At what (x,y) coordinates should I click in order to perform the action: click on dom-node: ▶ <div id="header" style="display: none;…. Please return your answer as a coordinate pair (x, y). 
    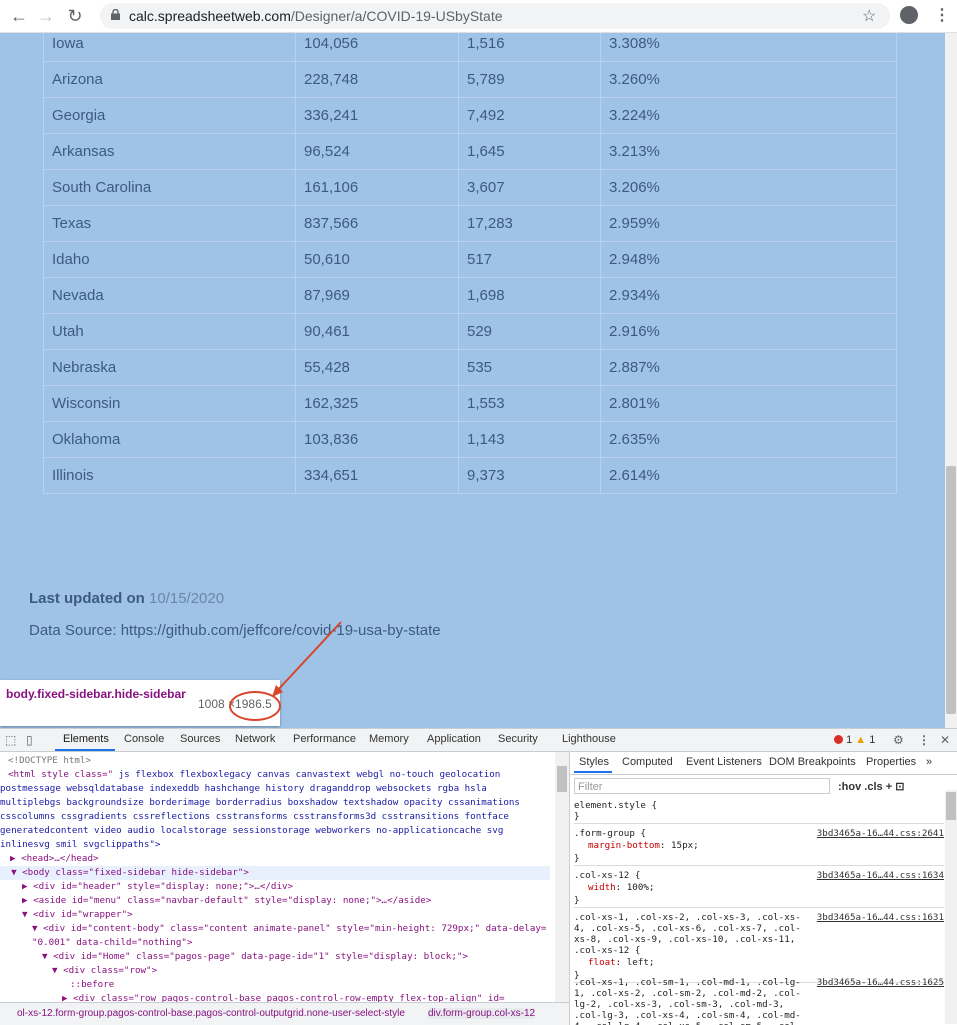
    Looking at the image, I should click on (157, 887).